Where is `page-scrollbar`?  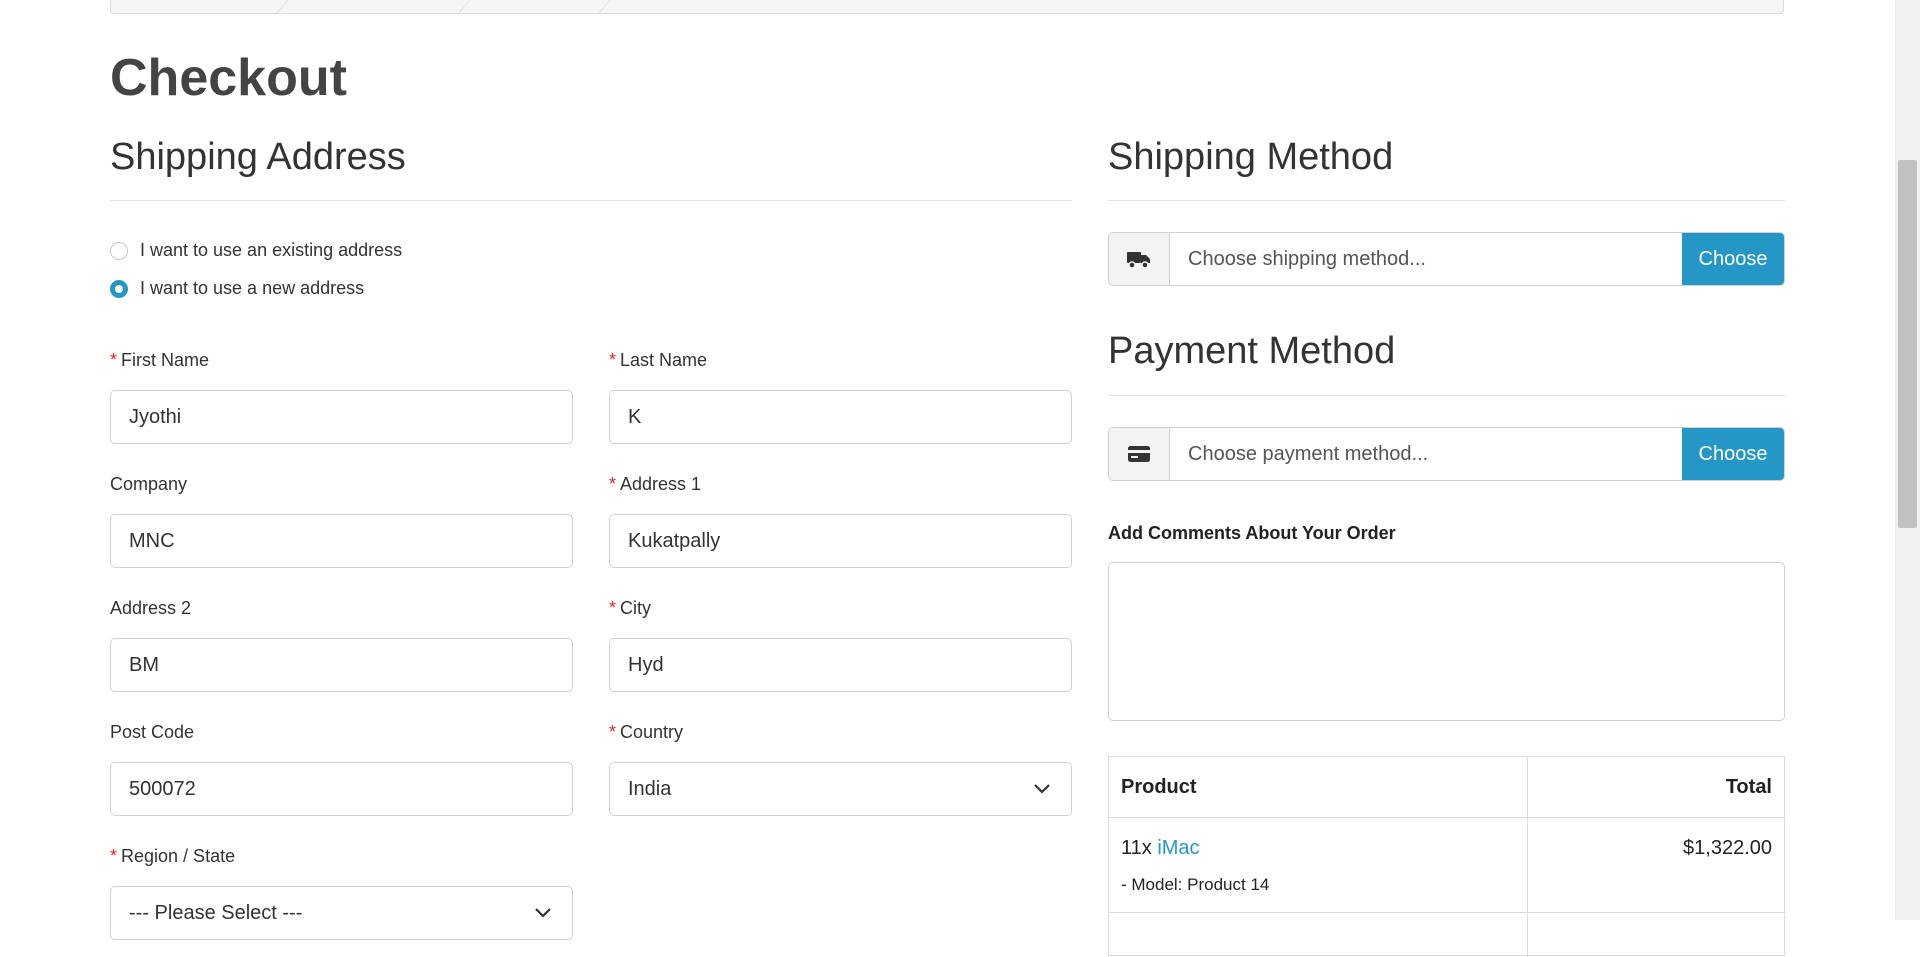
page-scrollbar is located at coordinates (1907, 460).